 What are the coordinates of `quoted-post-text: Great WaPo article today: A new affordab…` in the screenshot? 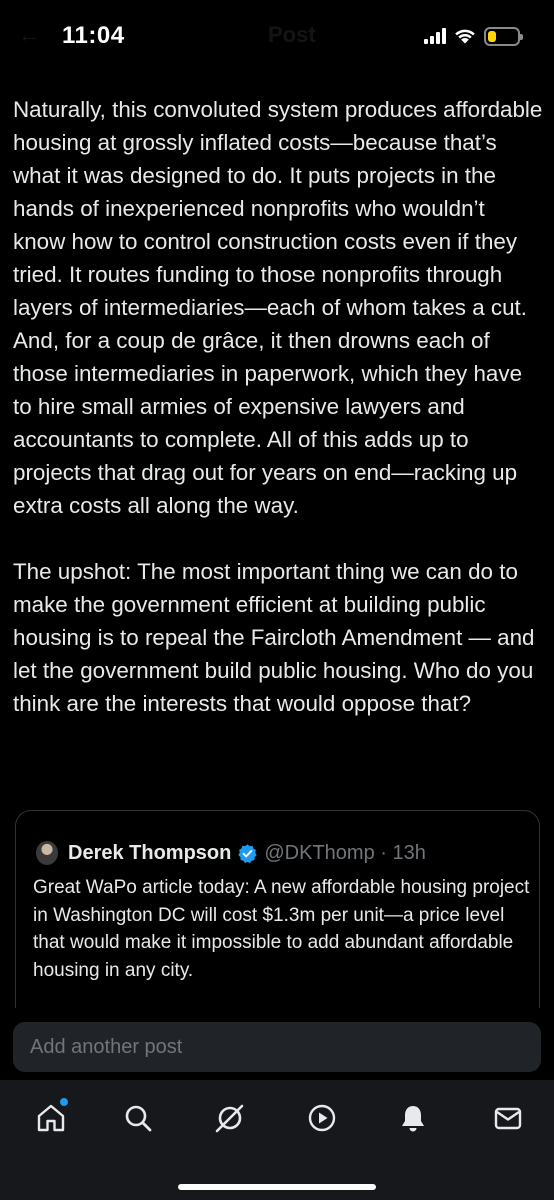 It's located at (281, 929).